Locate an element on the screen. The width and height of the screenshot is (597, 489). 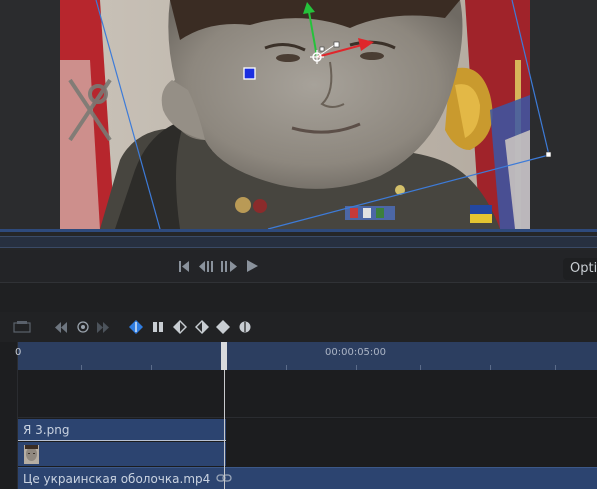
previous-frame-icon is located at coordinates (206, 266).